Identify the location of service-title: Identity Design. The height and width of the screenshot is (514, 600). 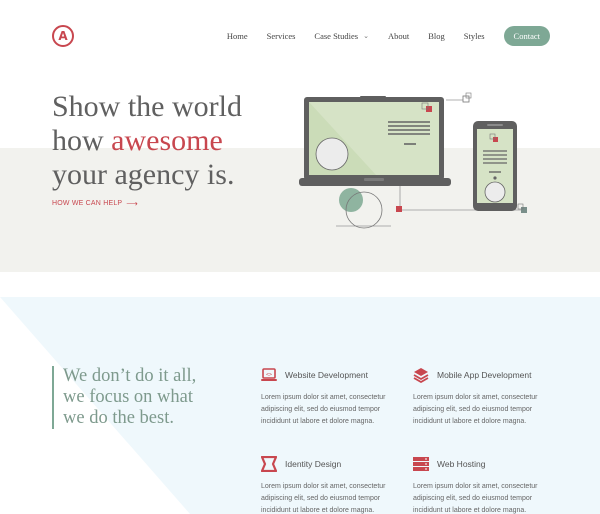
(313, 464).